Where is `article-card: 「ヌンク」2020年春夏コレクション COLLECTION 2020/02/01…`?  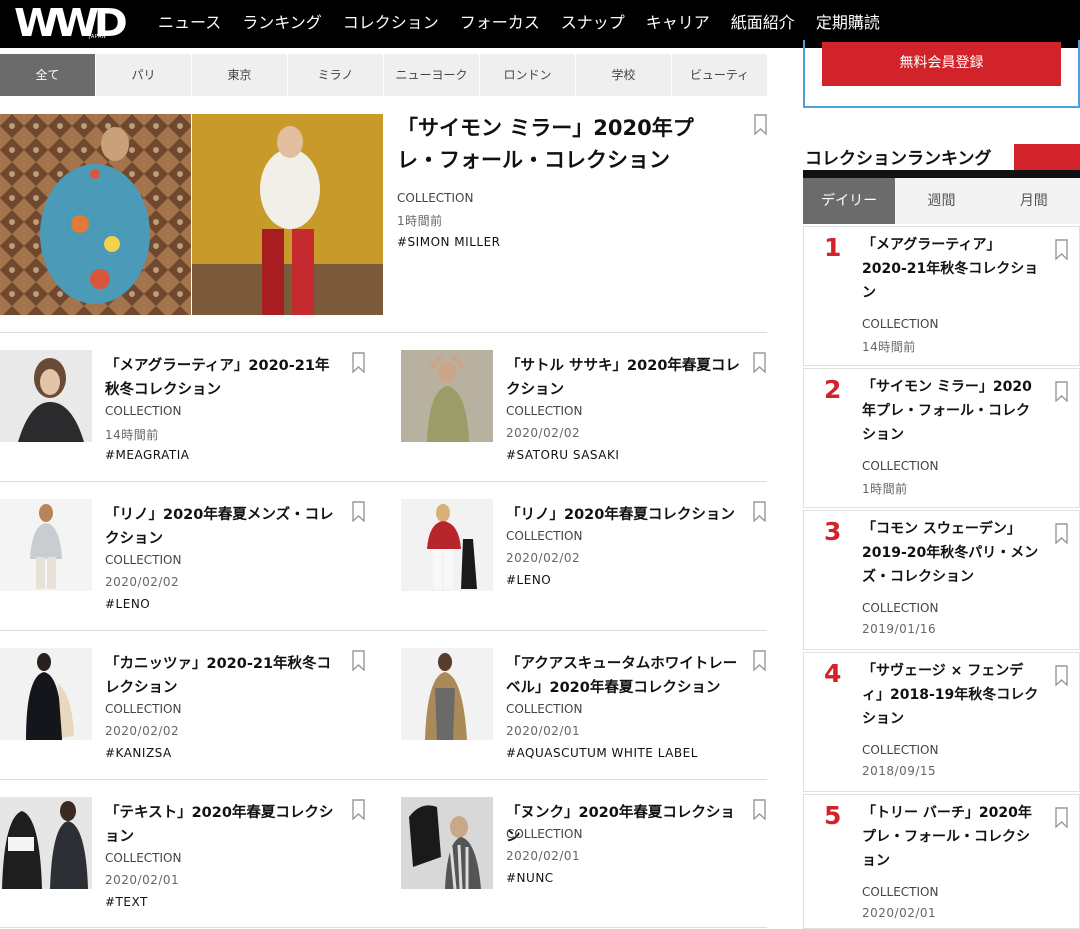 article-card: 「ヌンク」2020年春夏コレクション COLLECTION 2020/02/01… is located at coordinates (586, 863).